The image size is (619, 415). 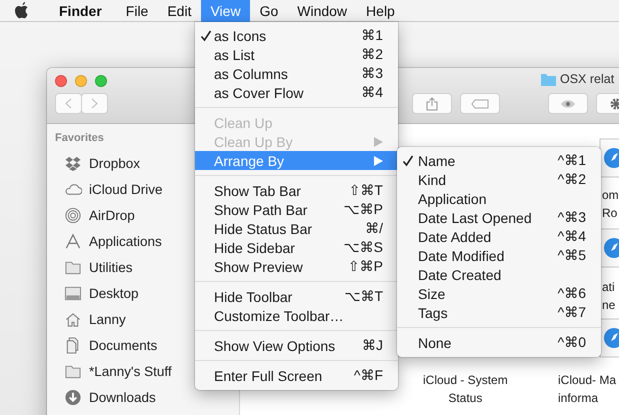 I want to click on folder-icon, so click(x=548, y=79).